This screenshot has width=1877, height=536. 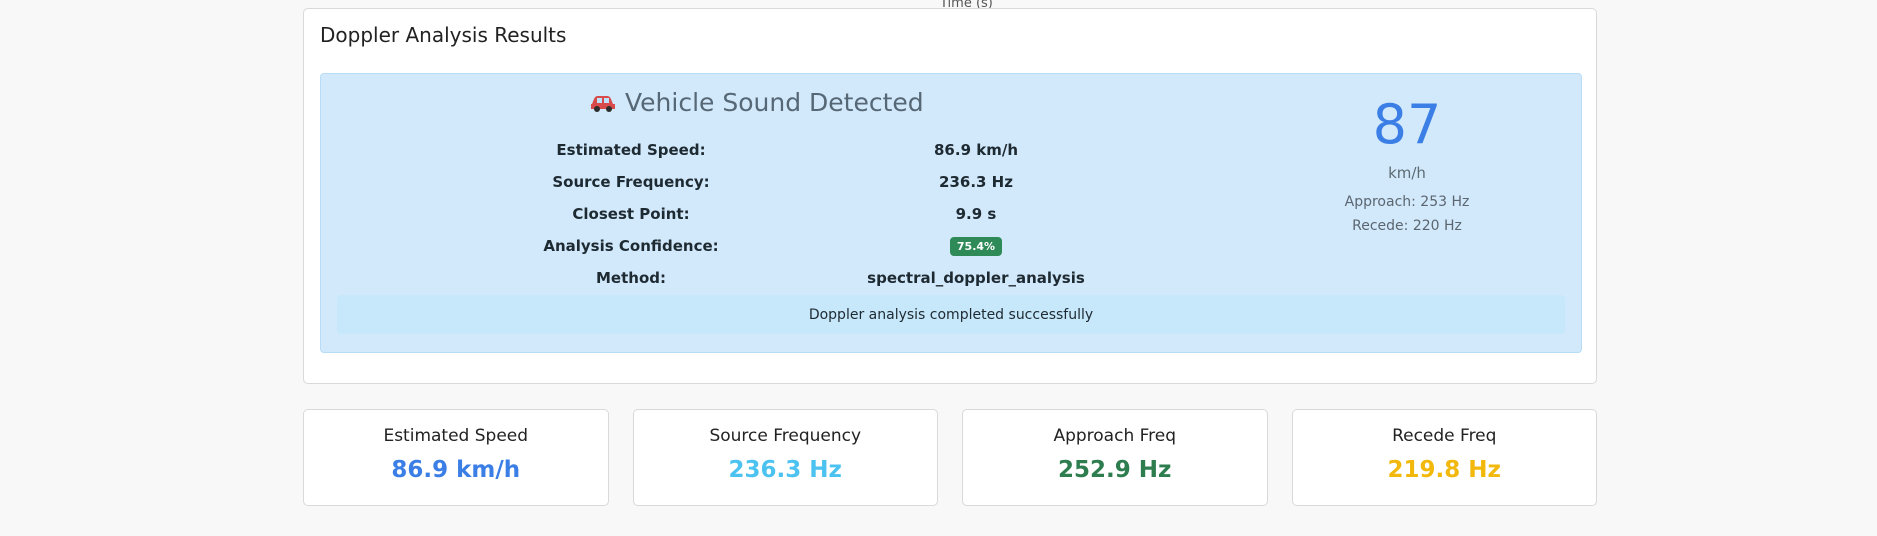 I want to click on detail-label: Estimated Speed:, so click(x=631, y=150).